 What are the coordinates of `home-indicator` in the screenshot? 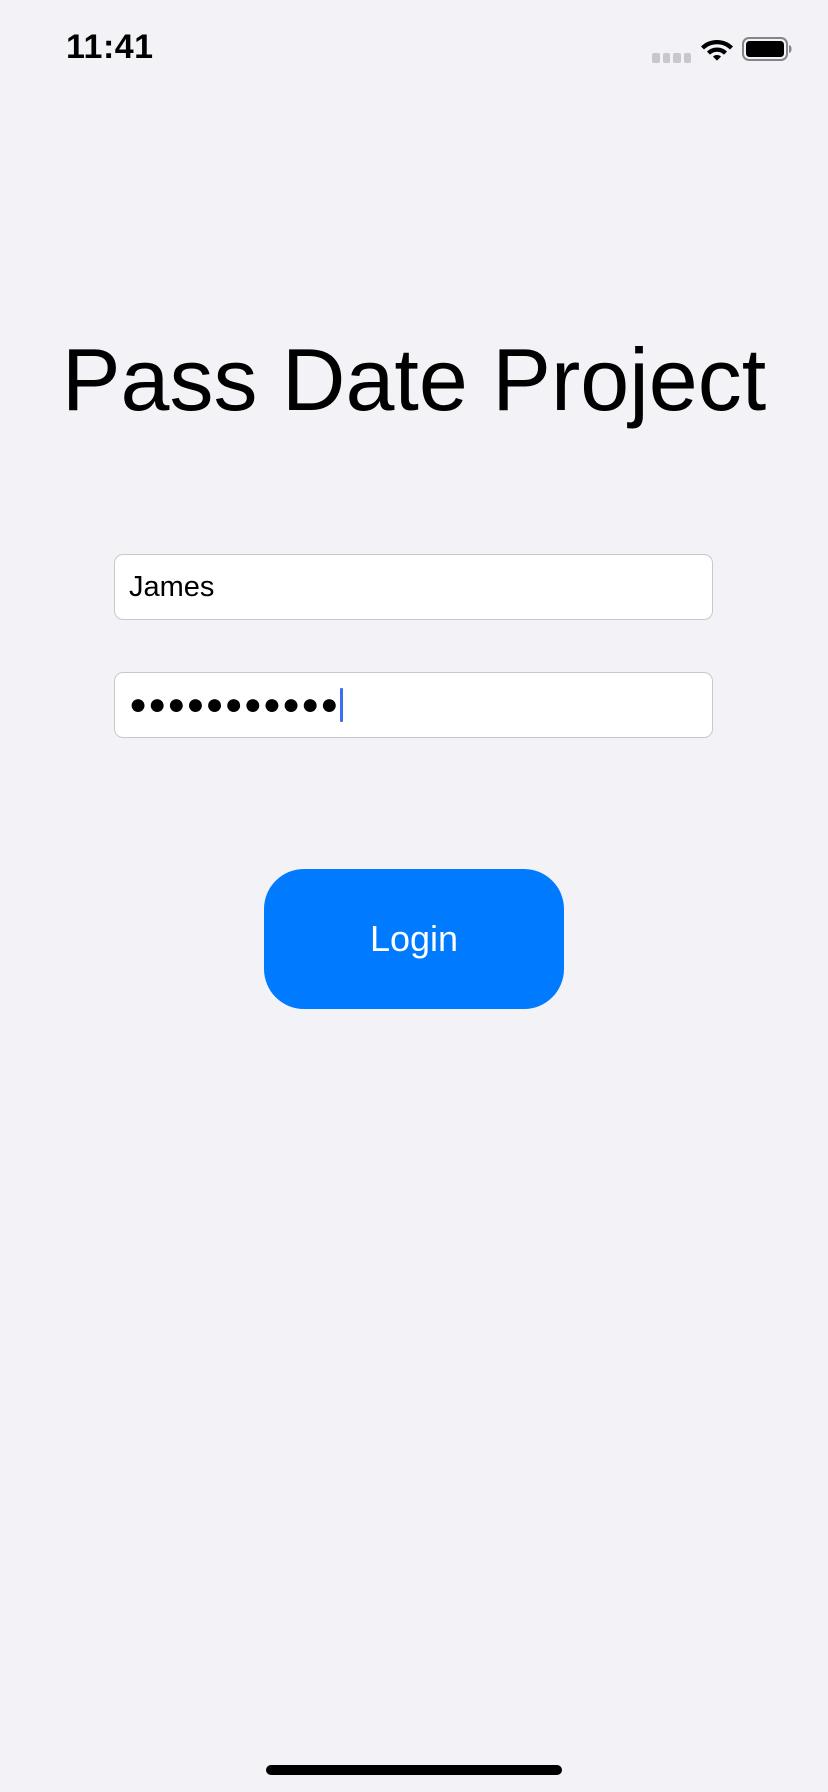 It's located at (414, 1770).